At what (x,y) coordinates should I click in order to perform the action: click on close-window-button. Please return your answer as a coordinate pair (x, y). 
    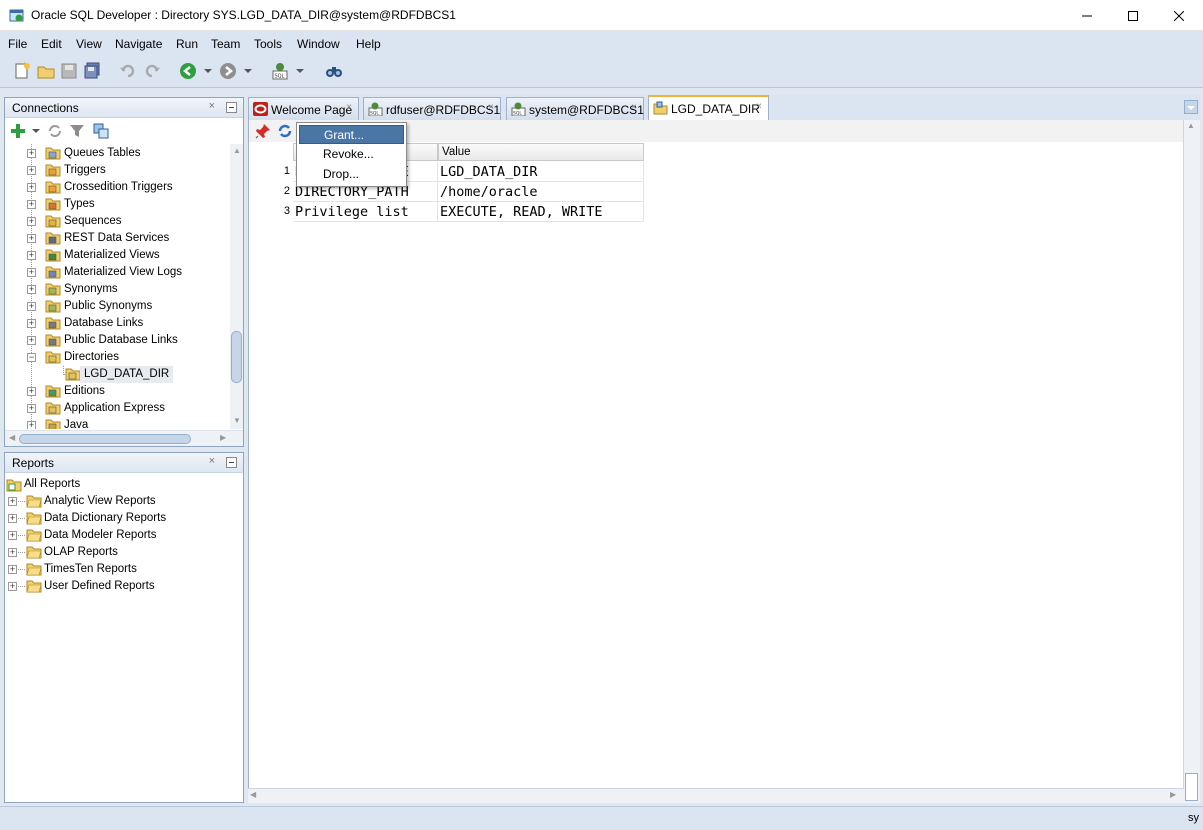
    Looking at the image, I should click on (1179, 15).